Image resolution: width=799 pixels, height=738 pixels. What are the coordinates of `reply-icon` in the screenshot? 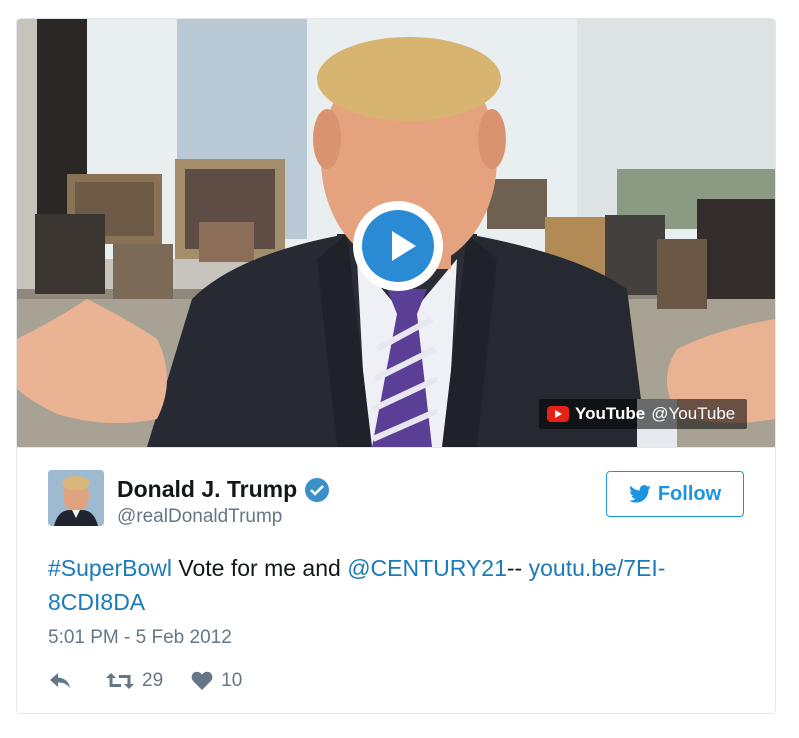 It's located at (60, 680).